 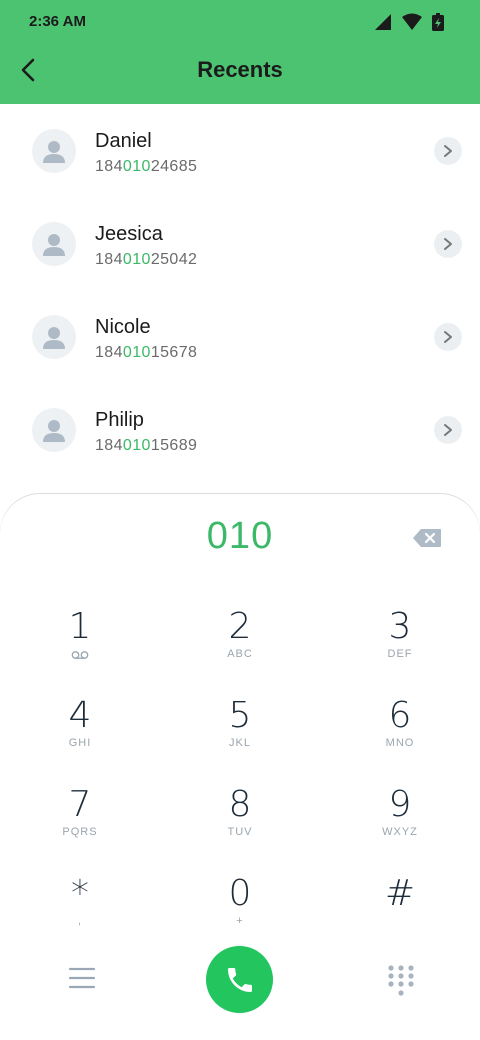 I want to click on backspace-icon, so click(x=427, y=538).